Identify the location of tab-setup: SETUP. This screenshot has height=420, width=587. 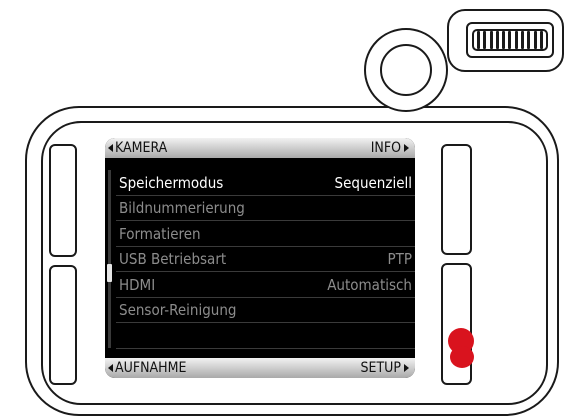
(385, 368).